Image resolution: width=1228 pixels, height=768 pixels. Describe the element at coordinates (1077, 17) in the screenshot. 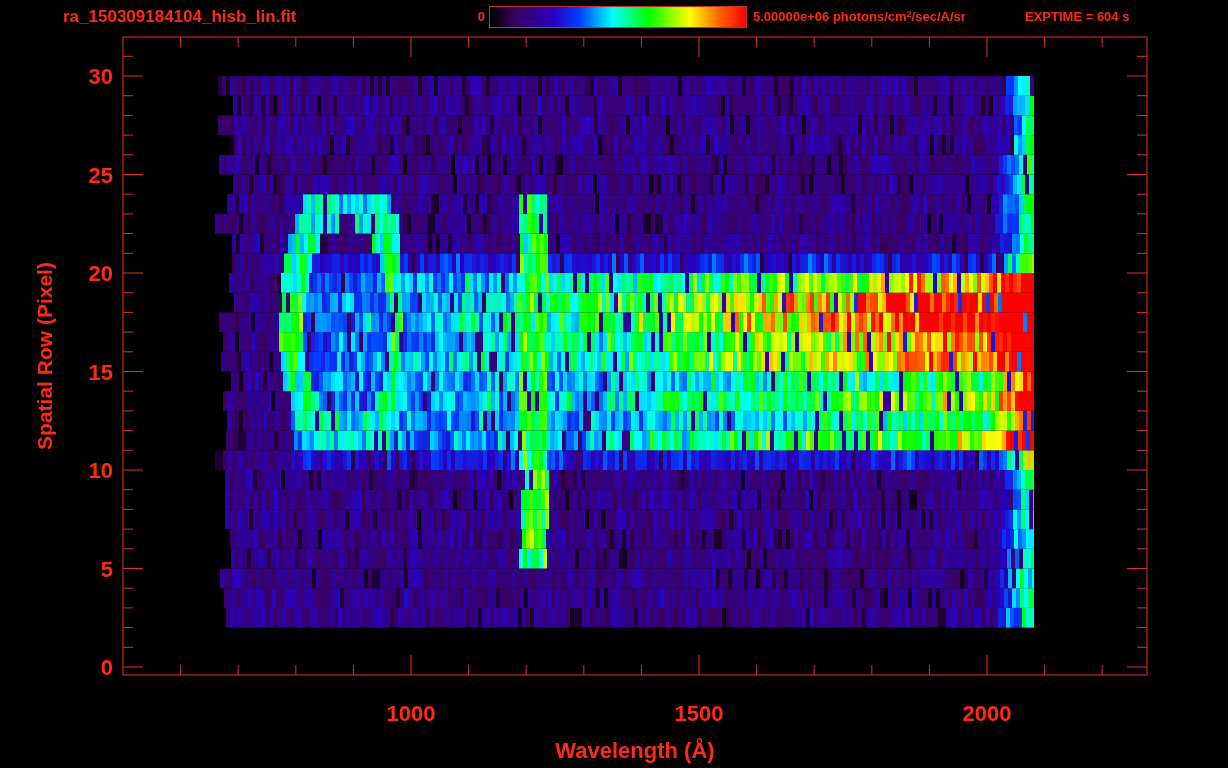

I see `exposure-time: EXPTIME = 604 s` at that location.